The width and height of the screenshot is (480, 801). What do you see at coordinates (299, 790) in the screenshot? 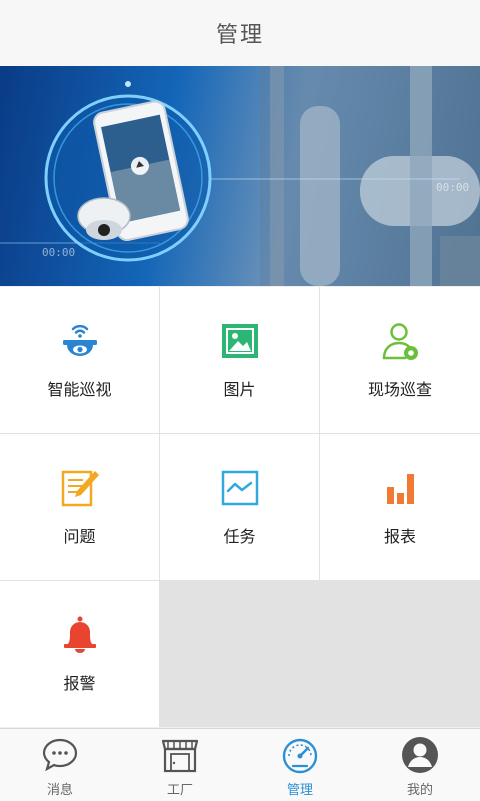
I see `tab-label: 管理` at bounding box center [299, 790].